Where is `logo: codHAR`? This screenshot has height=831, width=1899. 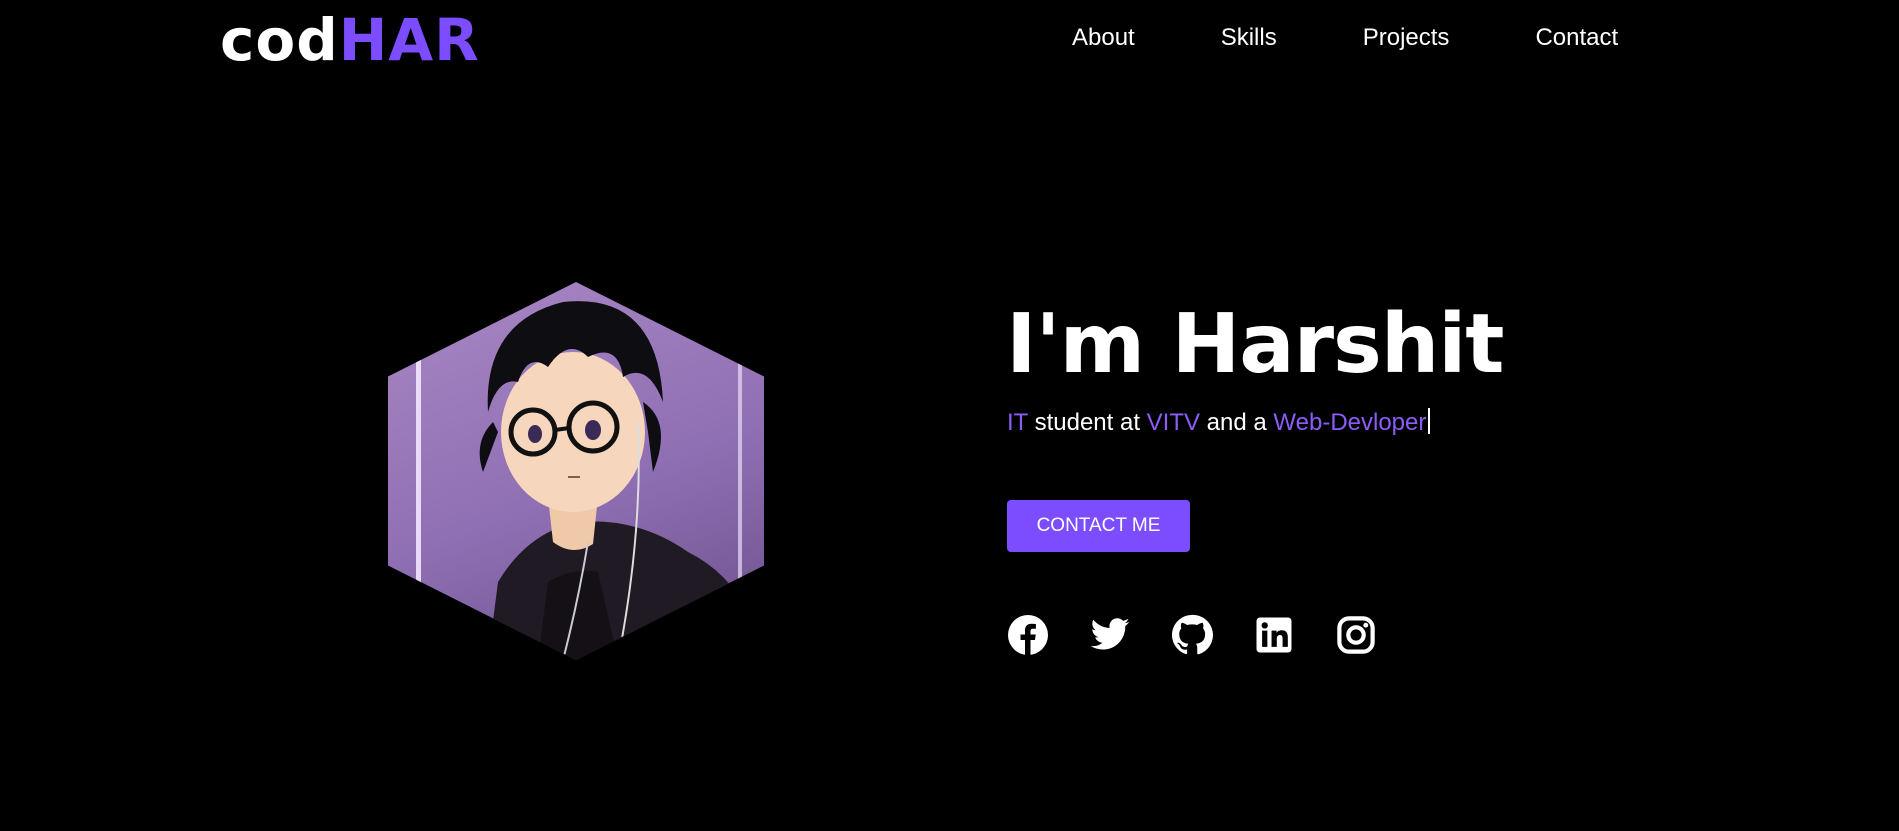 logo: codHAR is located at coordinates (350, 40).